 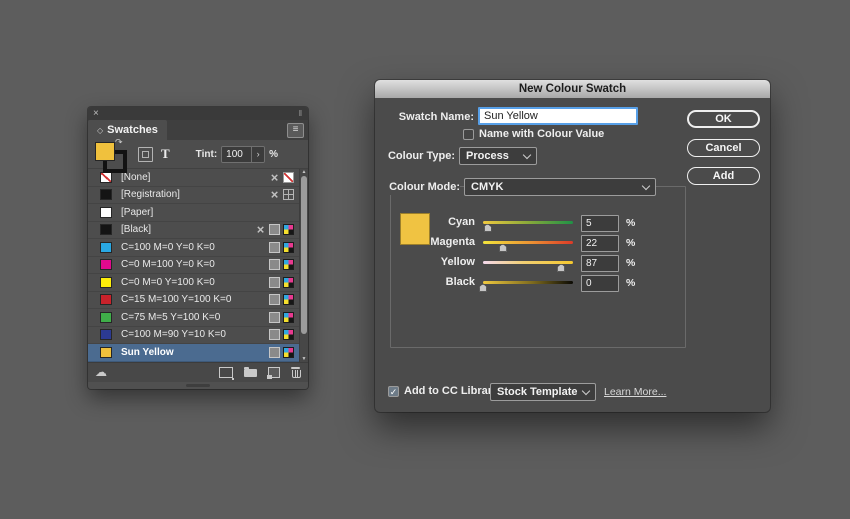 I want to click on panel-menu-icon, so click(x=295, y=130).